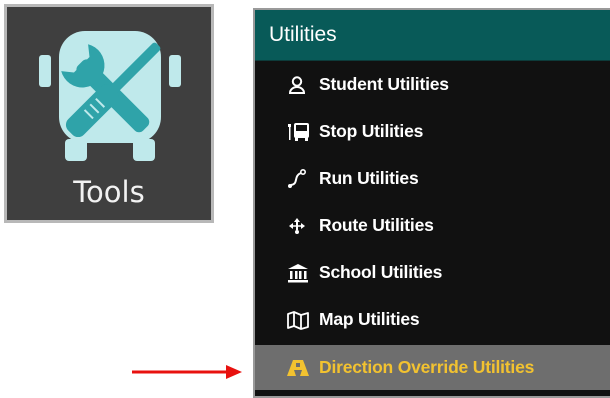 The height and width of the screenshot is (398, 610). Describe the element at coordinates (432, 178) in the screenshot. I see `menu-item-run-utilities: Run Utilities` at that location.